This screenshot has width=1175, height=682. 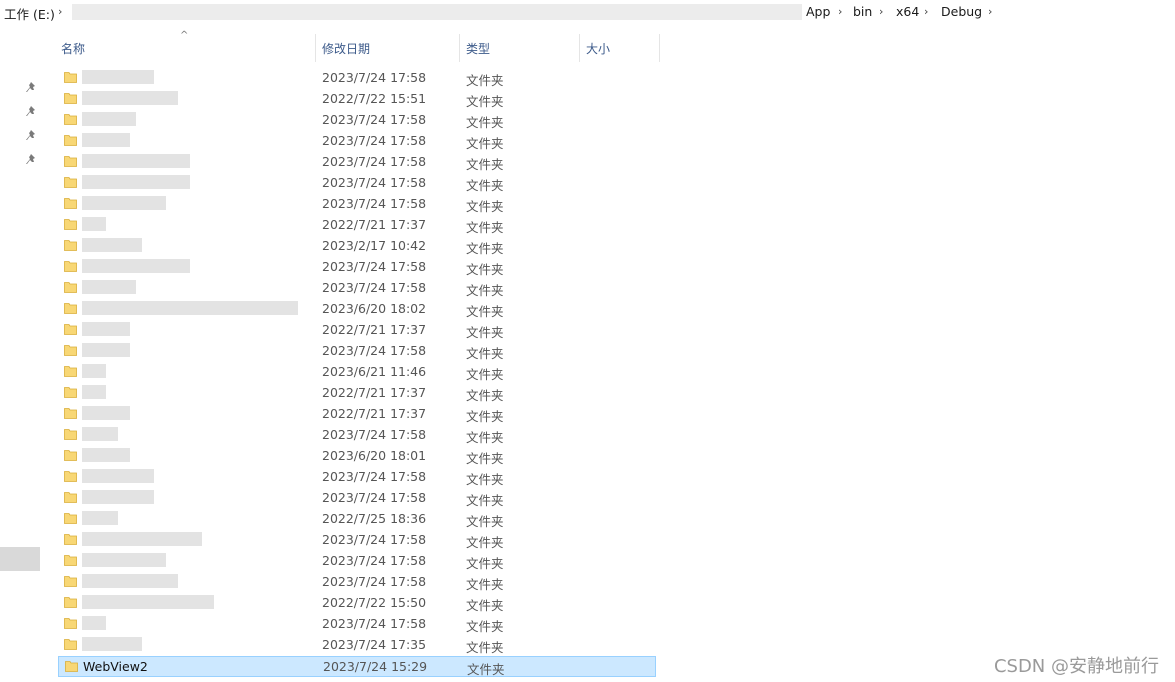 I want to click on file-row: 2023/7/24 17:35 文件夹, so click(x=357, y=645).